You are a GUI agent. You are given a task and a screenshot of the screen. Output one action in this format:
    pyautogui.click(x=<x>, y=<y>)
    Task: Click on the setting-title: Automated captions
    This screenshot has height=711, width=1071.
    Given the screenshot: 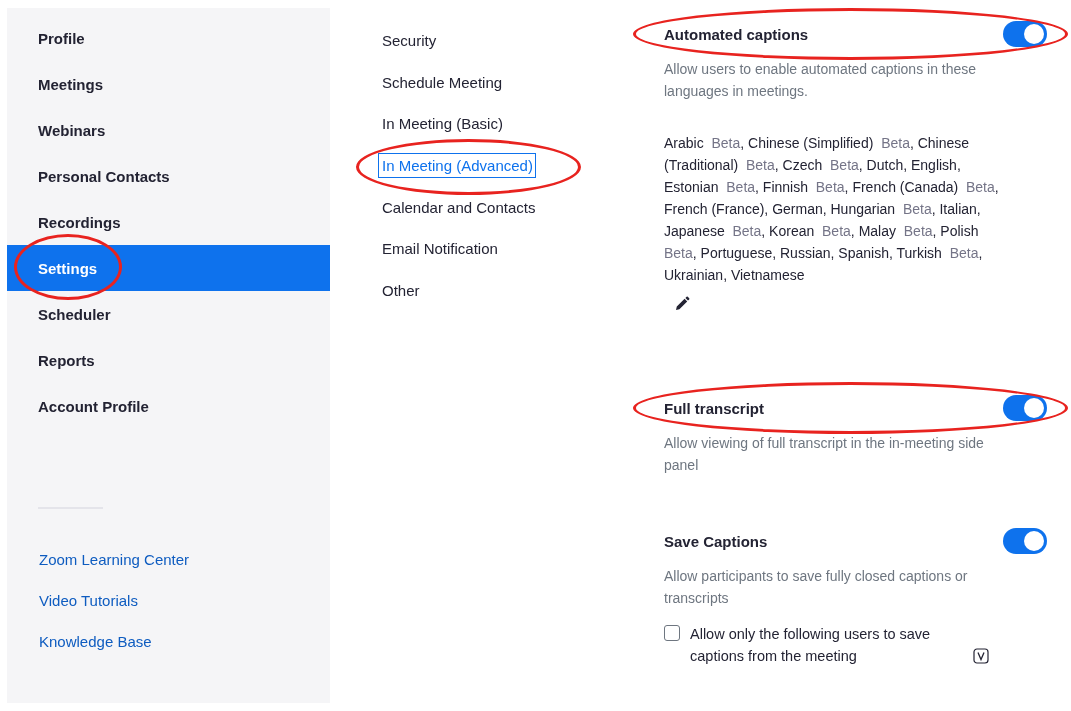 What is the action you would take?
    pyautogui.click(x=736, y=34)
    